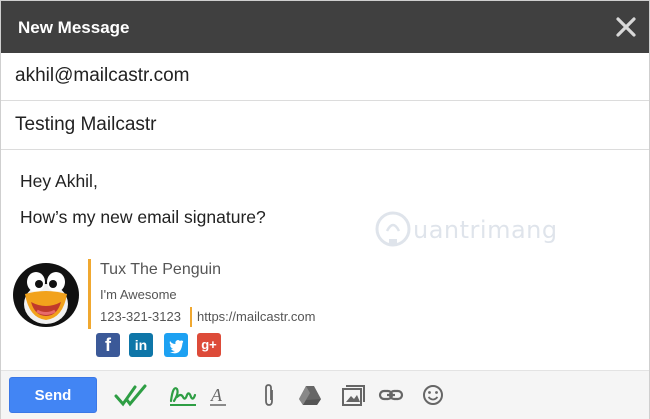 The height and width of the screenshot is (419, 650). I want to click on signature-url: https://mailcastr.com, so click(256, 316).